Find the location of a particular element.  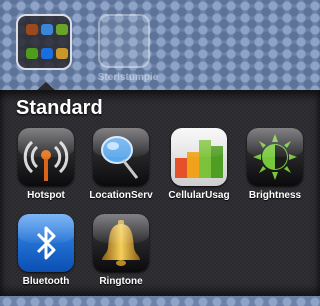

cellular-usage-icon is located at coordinates (199, 157).